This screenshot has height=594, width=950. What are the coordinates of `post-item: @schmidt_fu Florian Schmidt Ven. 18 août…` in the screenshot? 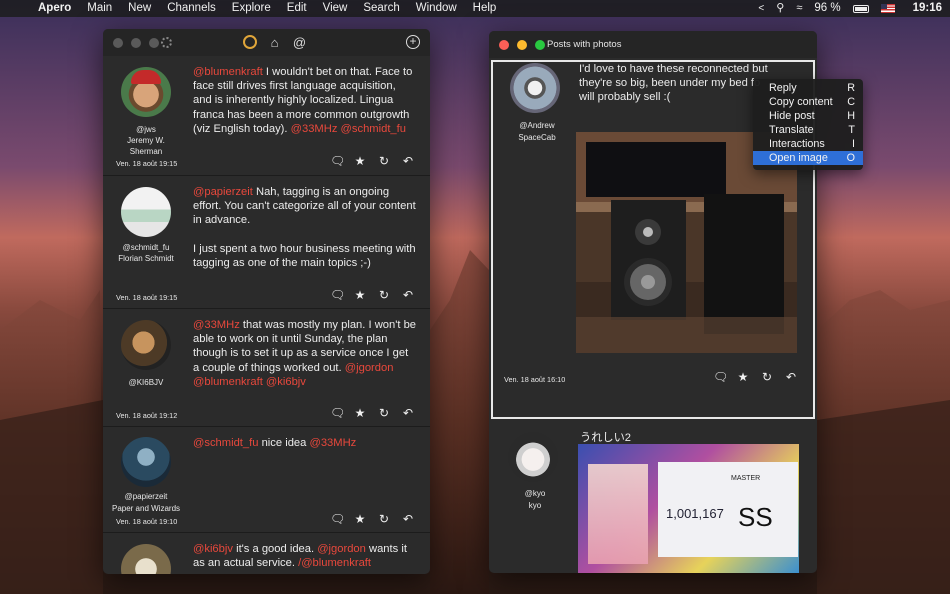 It's located at (266, 242).